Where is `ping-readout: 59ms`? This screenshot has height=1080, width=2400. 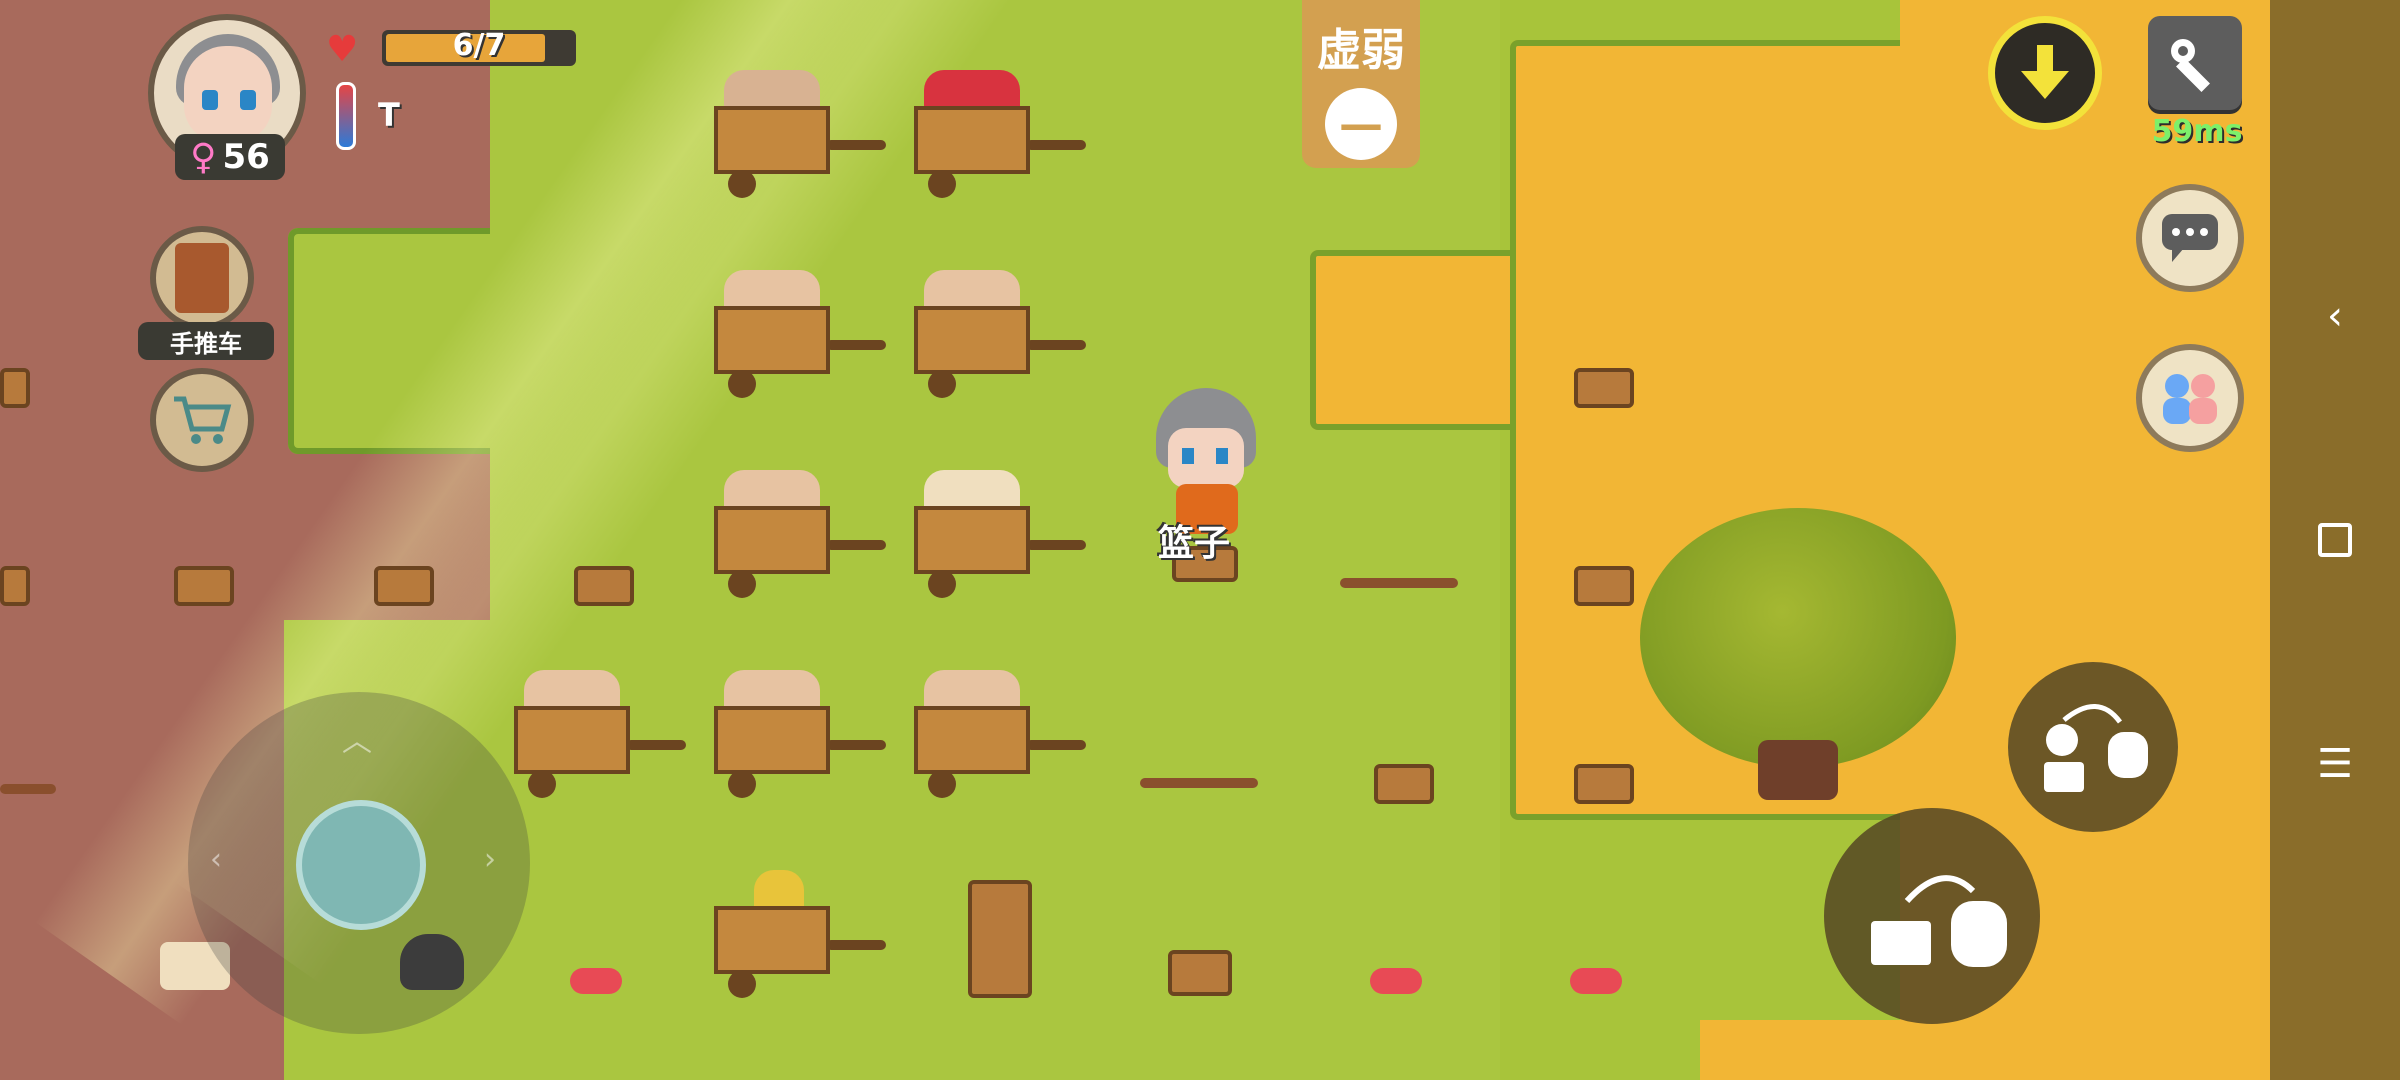 ping-readout: 59ms is located at coordinates (2197, 131).